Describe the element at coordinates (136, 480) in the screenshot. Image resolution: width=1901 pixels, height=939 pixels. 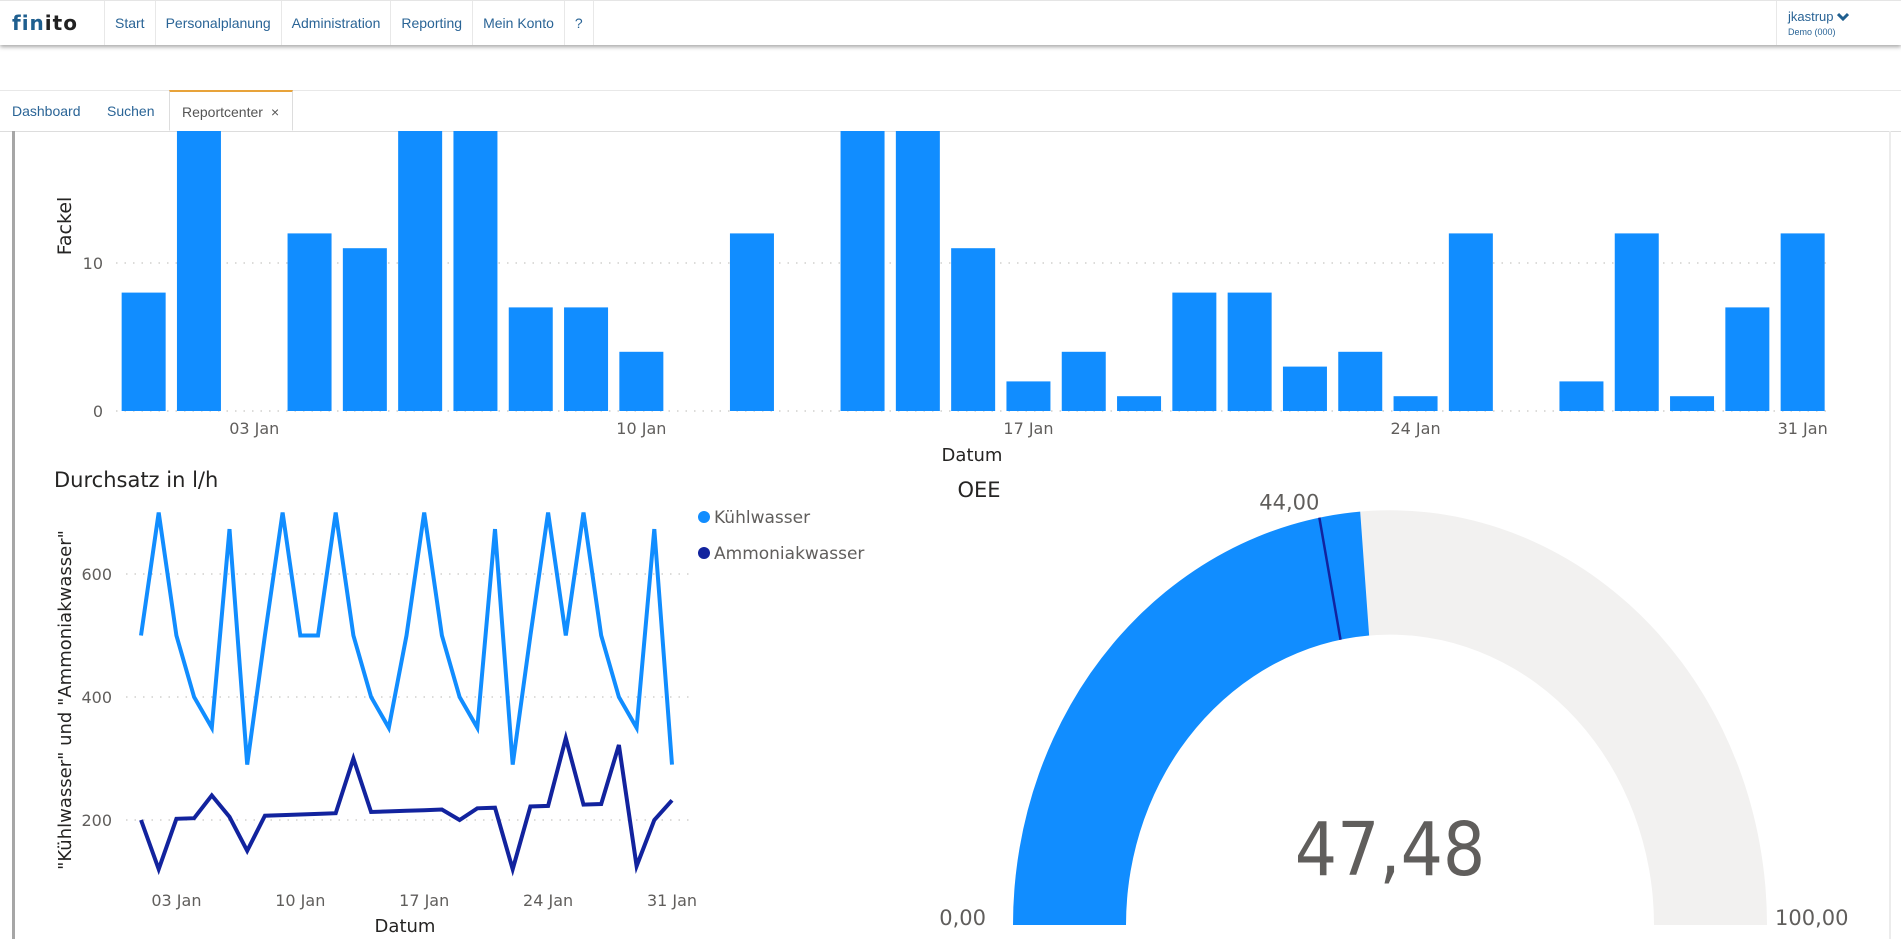
I see `line-chart-title: Durchsatz in l/h` at that location.